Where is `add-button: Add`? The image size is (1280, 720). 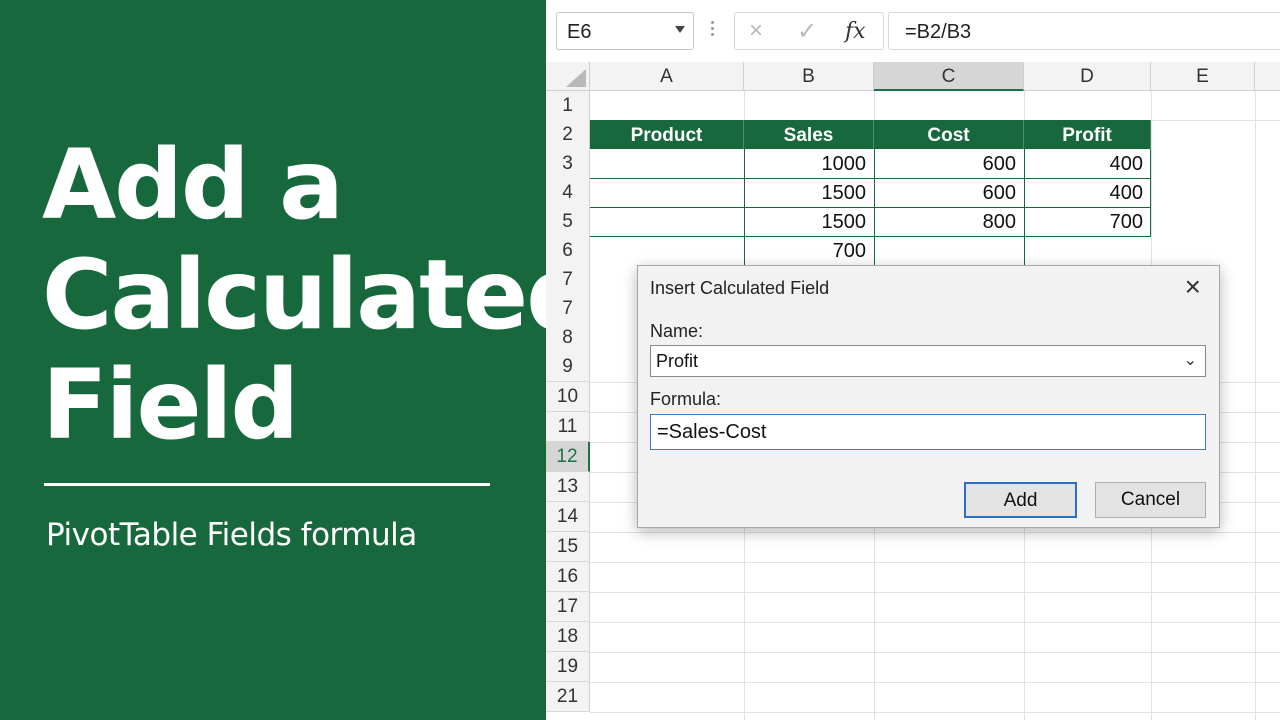
add-button: Add is located at coordinates (1020, 500).